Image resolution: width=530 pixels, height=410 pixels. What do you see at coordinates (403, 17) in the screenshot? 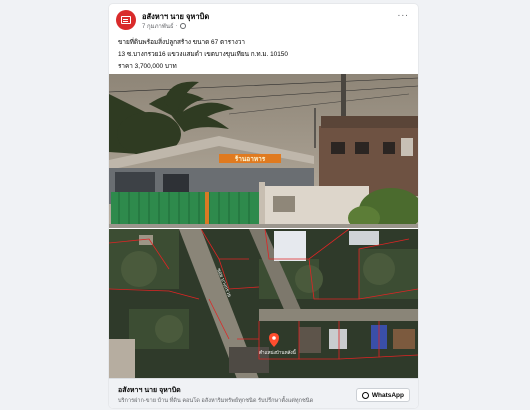
I see `more-options-button: ···` at bounding box center [403, 17].